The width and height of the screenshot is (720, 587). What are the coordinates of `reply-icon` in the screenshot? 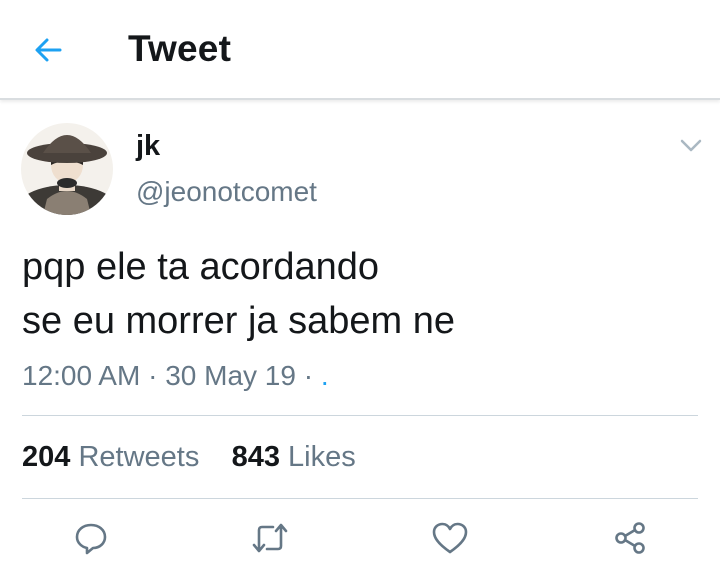 It's located at (91, 539).